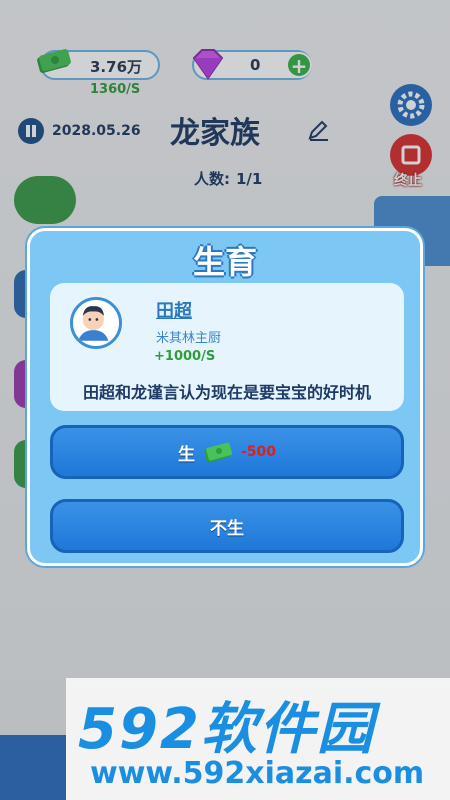  I want to click on no-baby-label: 不生, so click(227, 528).